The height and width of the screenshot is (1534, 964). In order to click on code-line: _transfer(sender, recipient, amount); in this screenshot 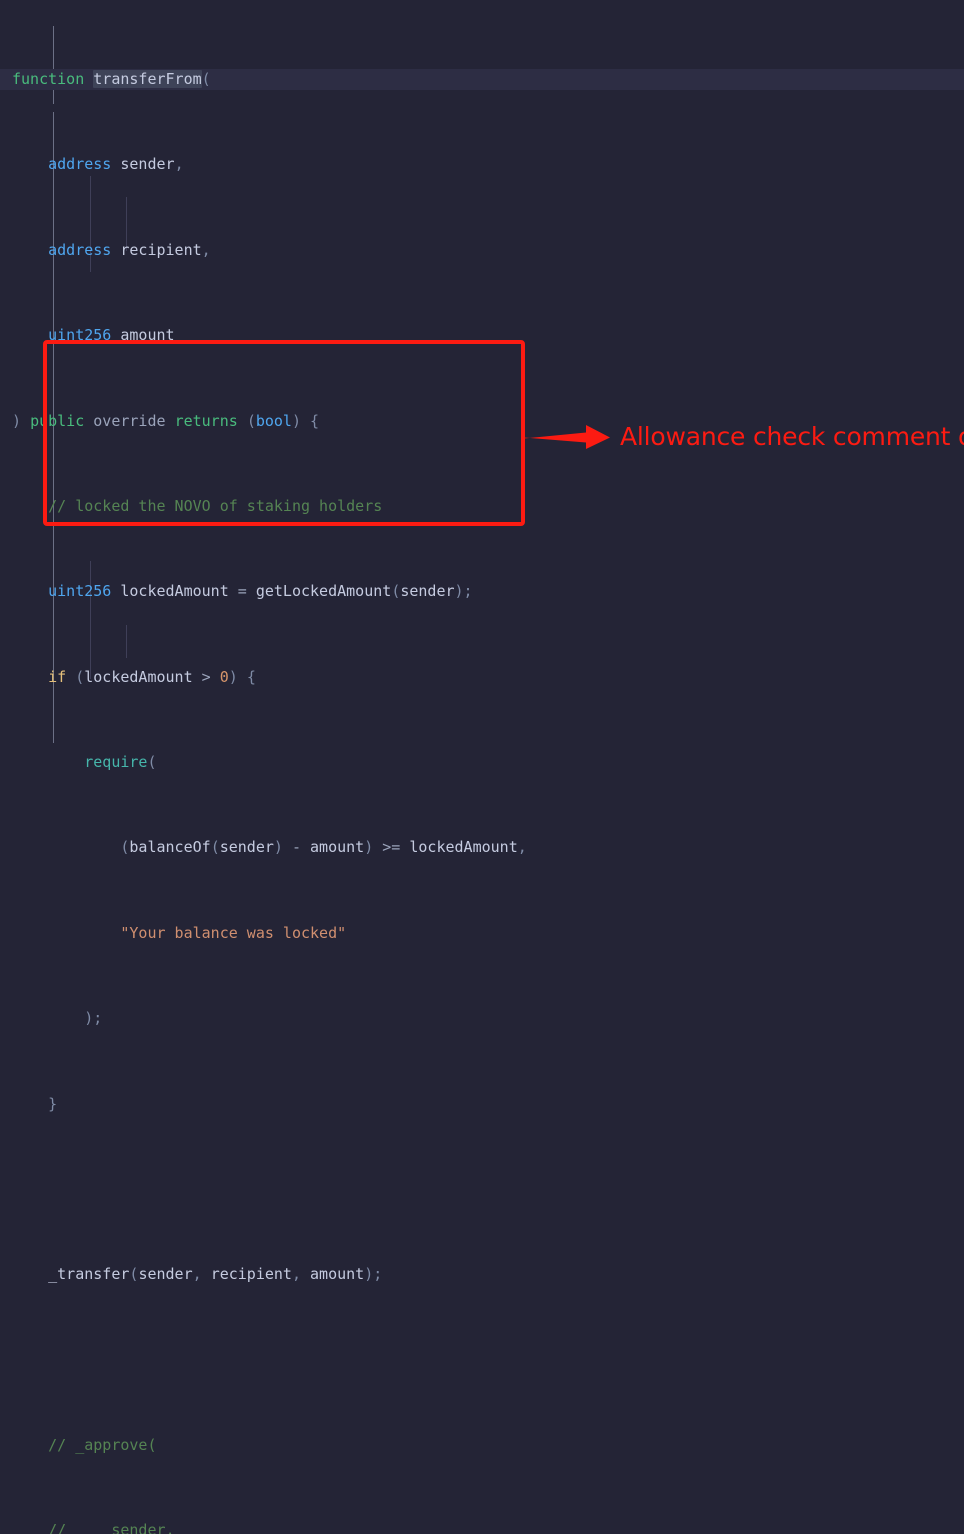, I will do `click(482, 1274)`.